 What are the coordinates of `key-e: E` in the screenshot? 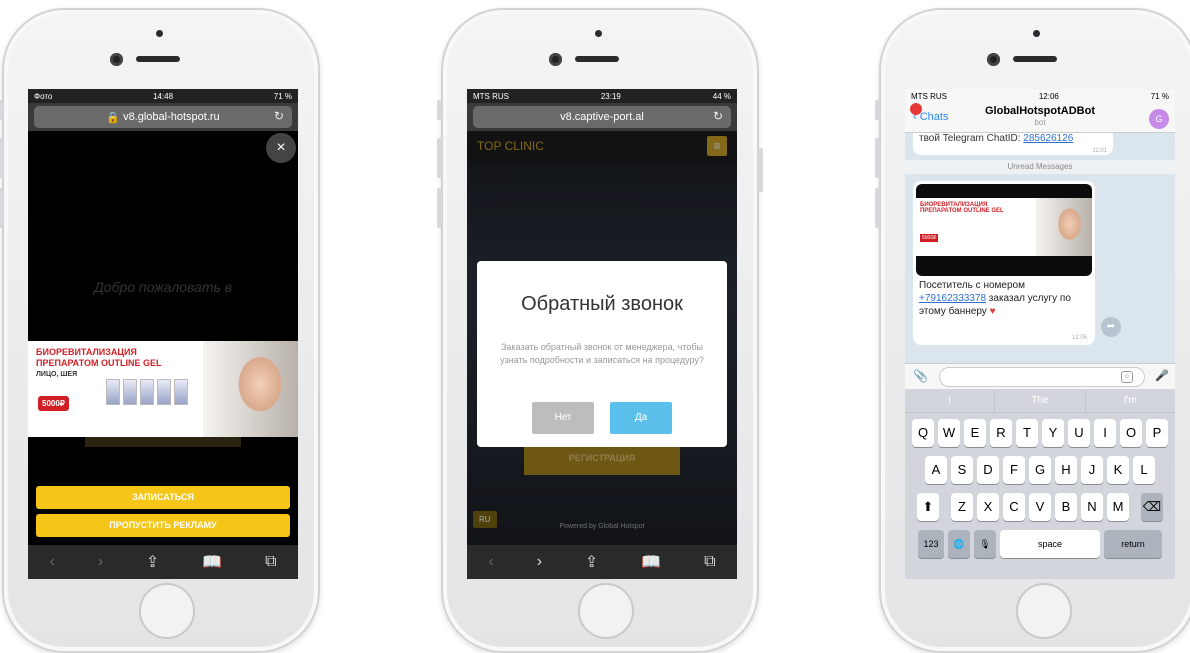 It's located at (975, 433).